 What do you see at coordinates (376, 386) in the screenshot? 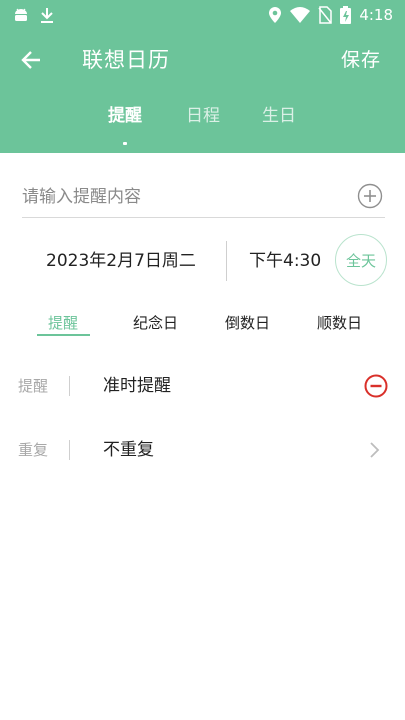
I see `minus-circle-icon` at bounding box center [376, 386].